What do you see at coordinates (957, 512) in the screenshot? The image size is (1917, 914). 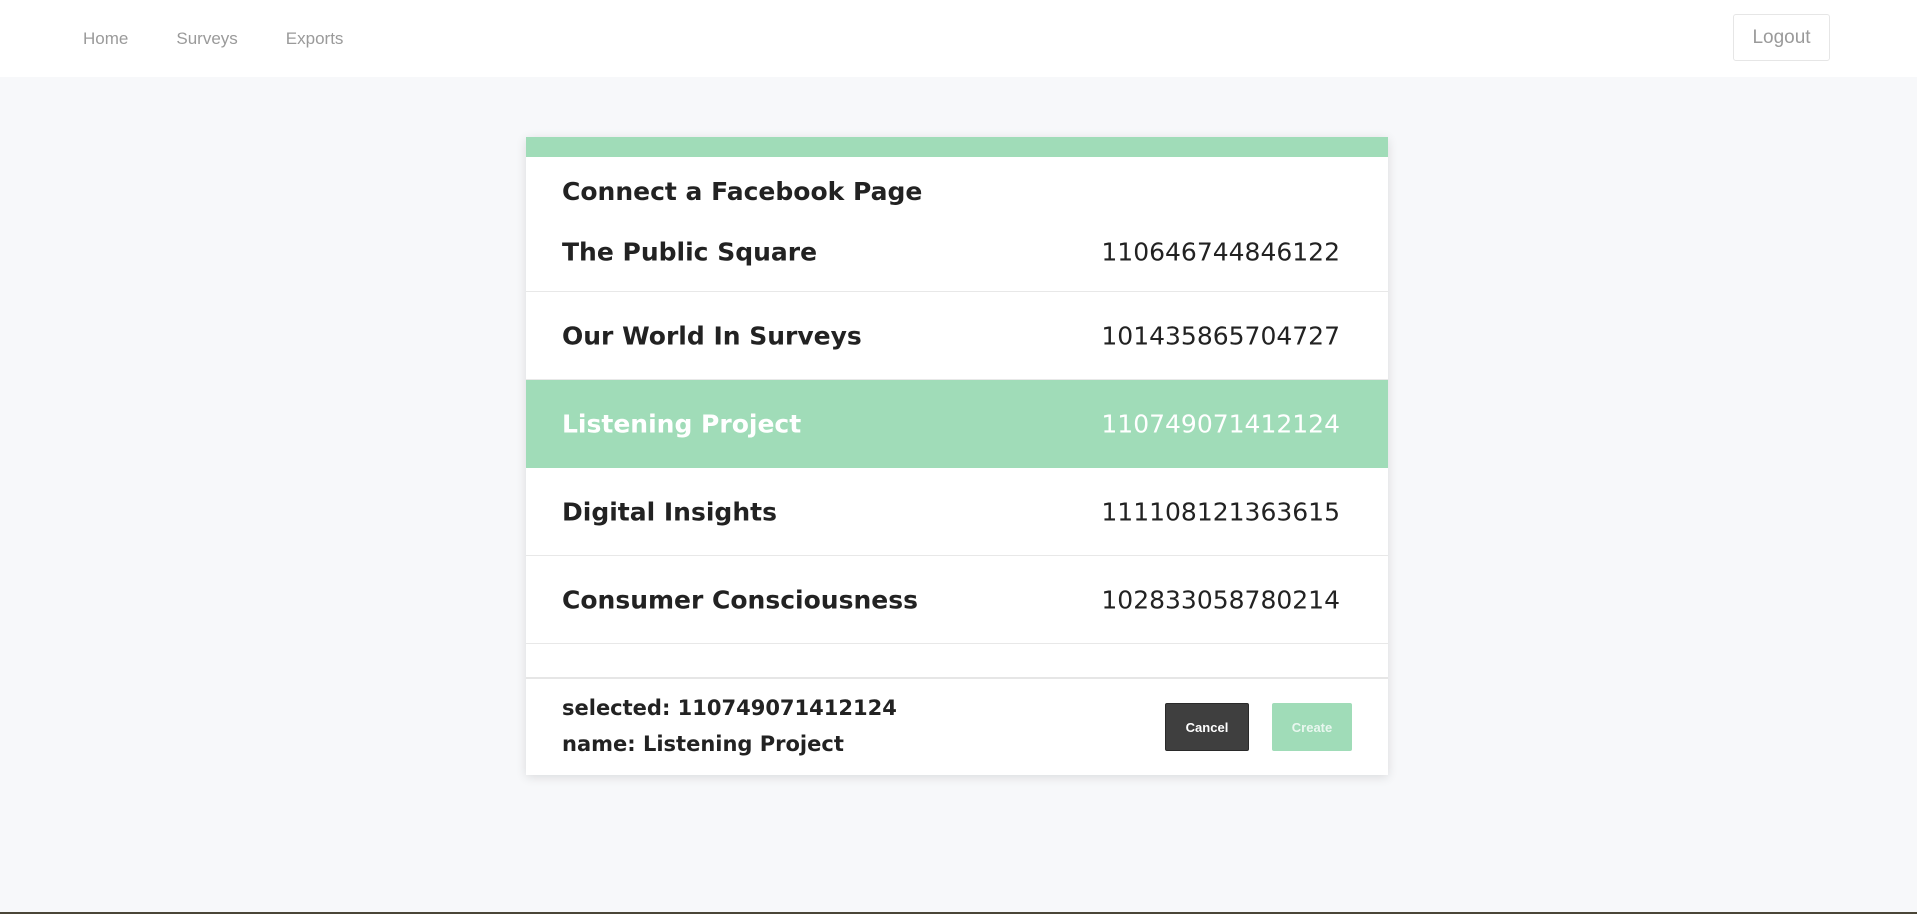 I see `page-row: Digital Insights 111108121363615` at bounding box center [957, 512].